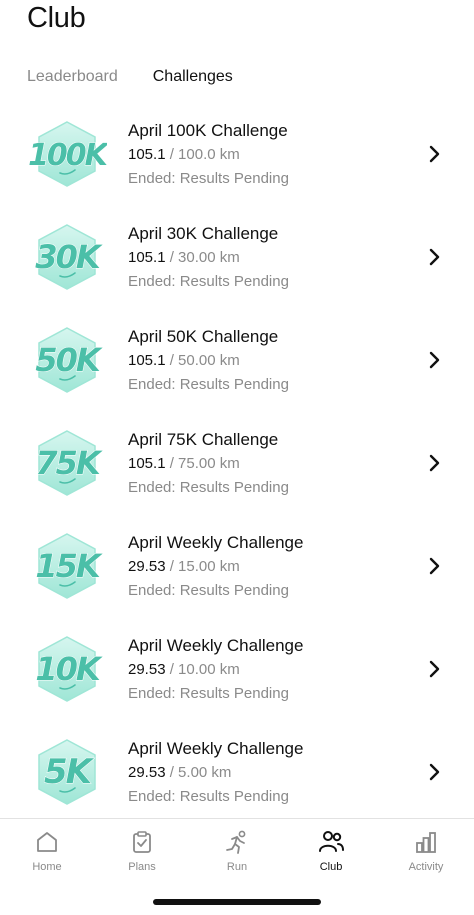 The image size is (474, 915). What do you see at coordinates (236, 842) in the screenshot?
I see `run-icon` at bounding box center [236, 842].